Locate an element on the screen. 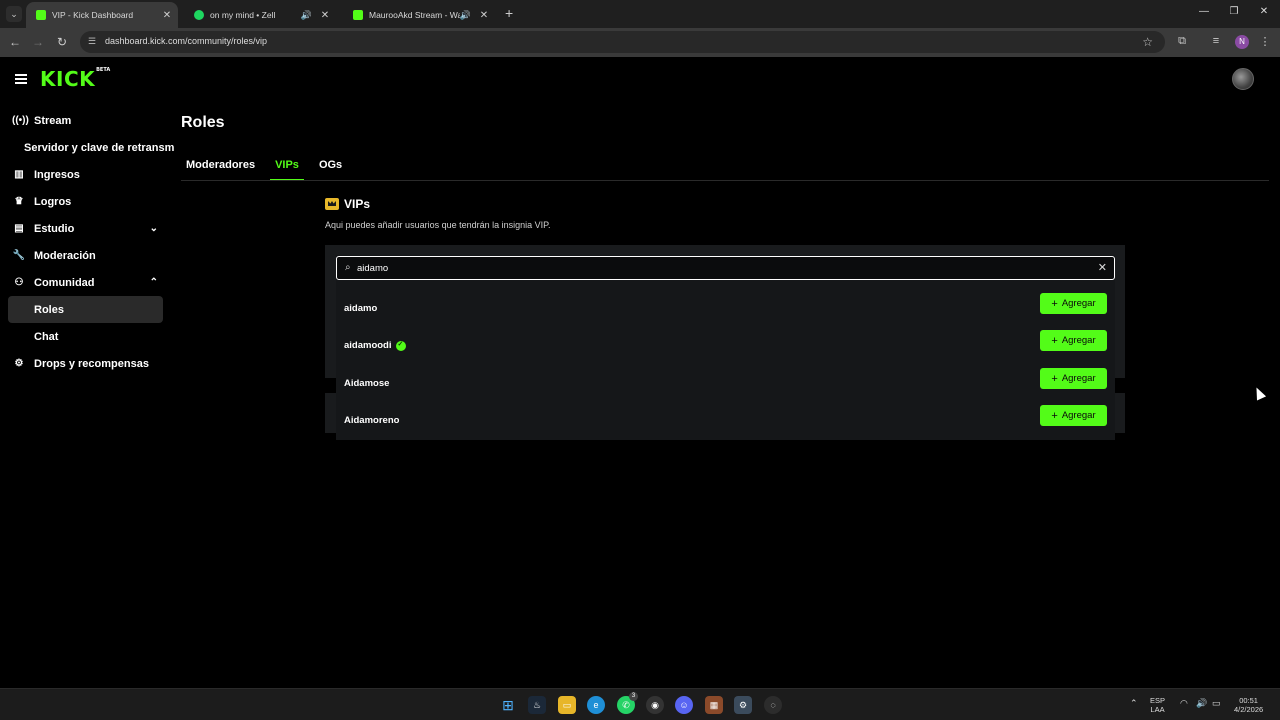 The width and height of the screenshot is (1280, 720). menu-hamburger-icon is located at coordinates (21, 80).